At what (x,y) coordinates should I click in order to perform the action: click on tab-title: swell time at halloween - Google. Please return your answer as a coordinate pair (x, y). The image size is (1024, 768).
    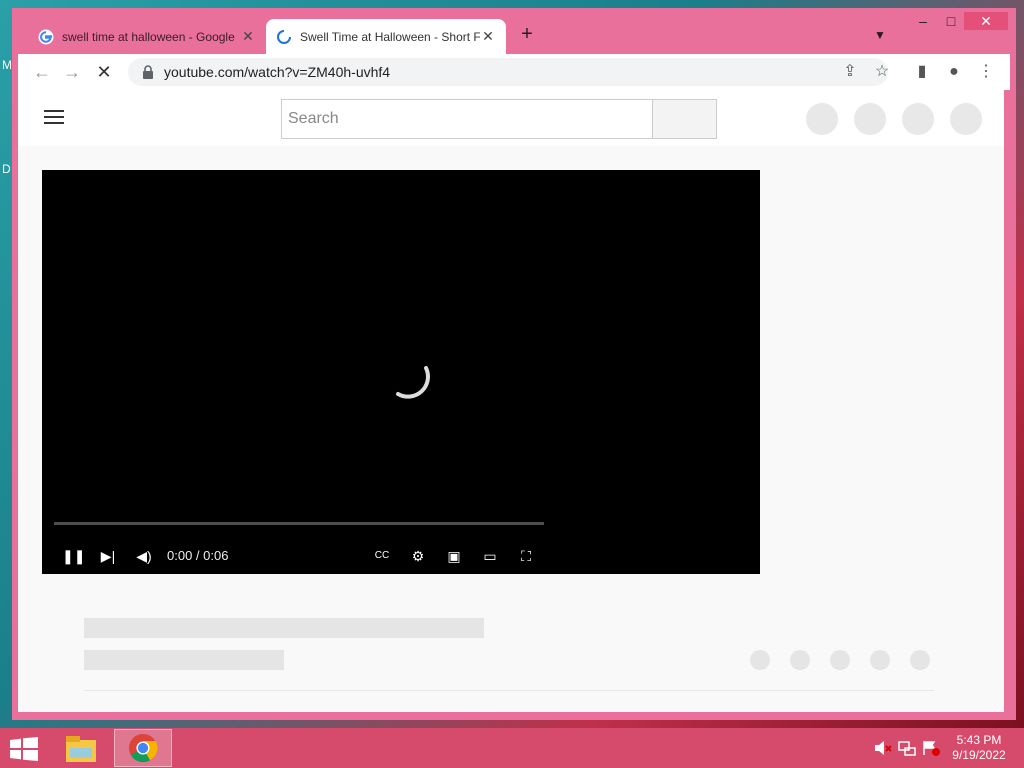
    Looking at the image, I should click on (148, 36).